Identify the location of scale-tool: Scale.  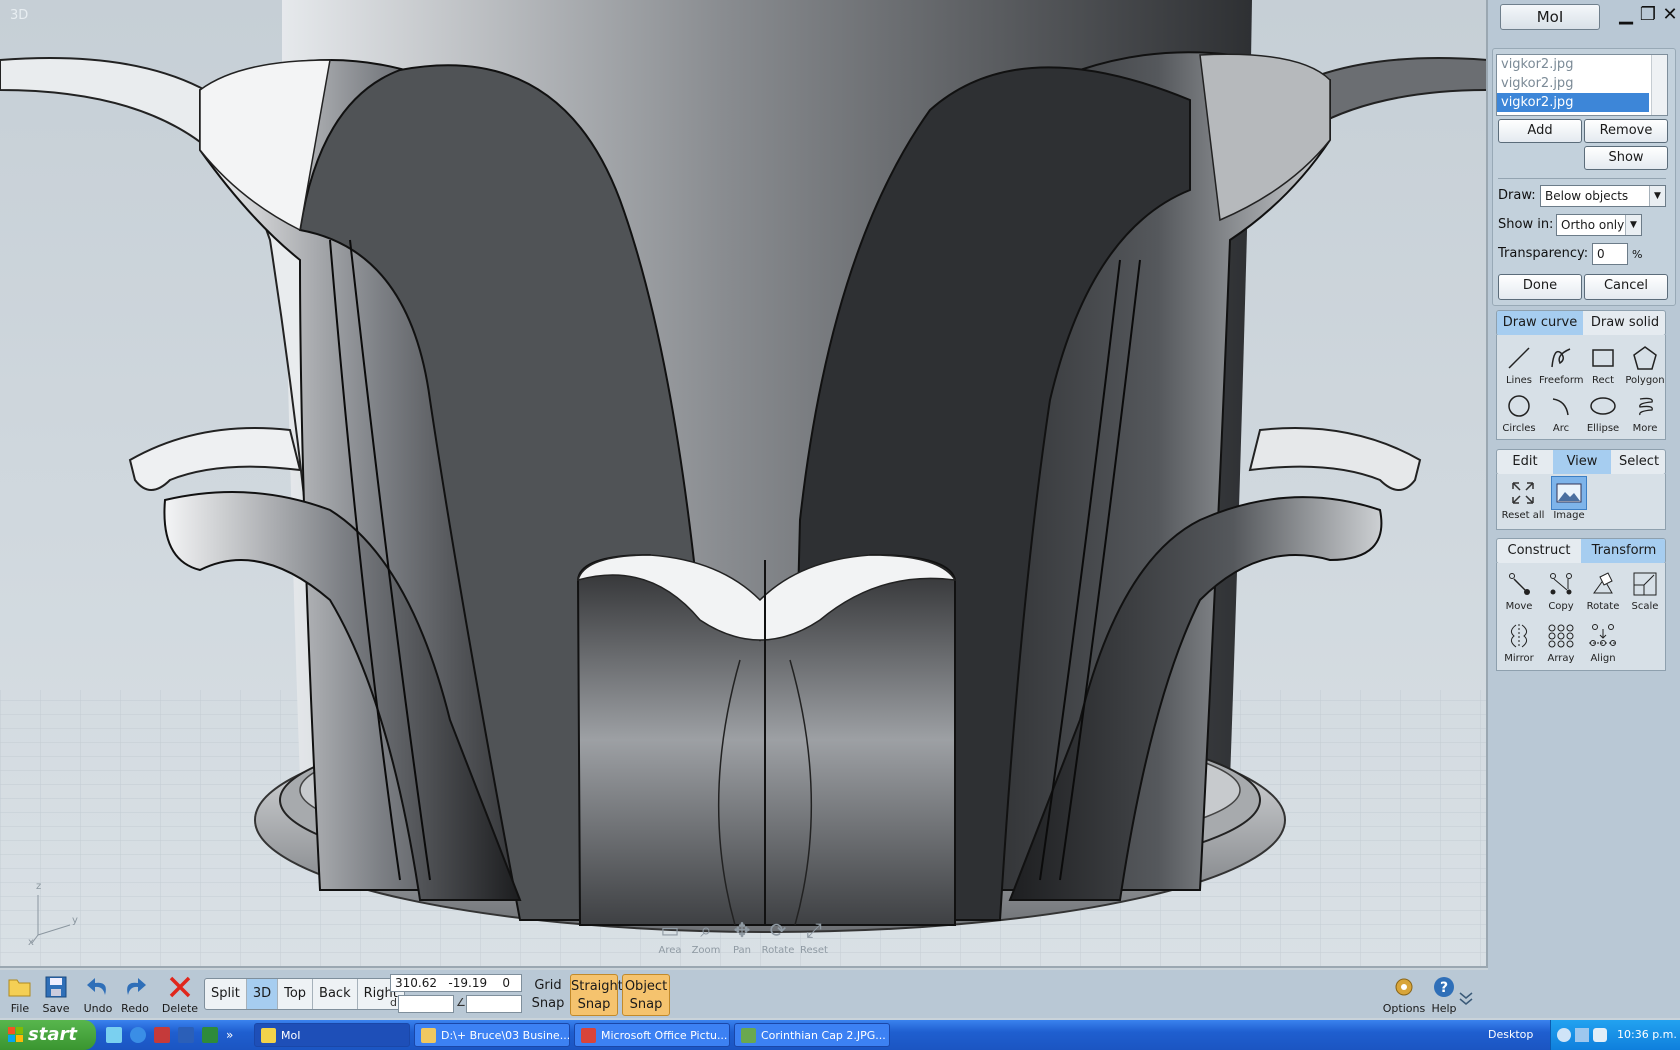
(1645, 589).